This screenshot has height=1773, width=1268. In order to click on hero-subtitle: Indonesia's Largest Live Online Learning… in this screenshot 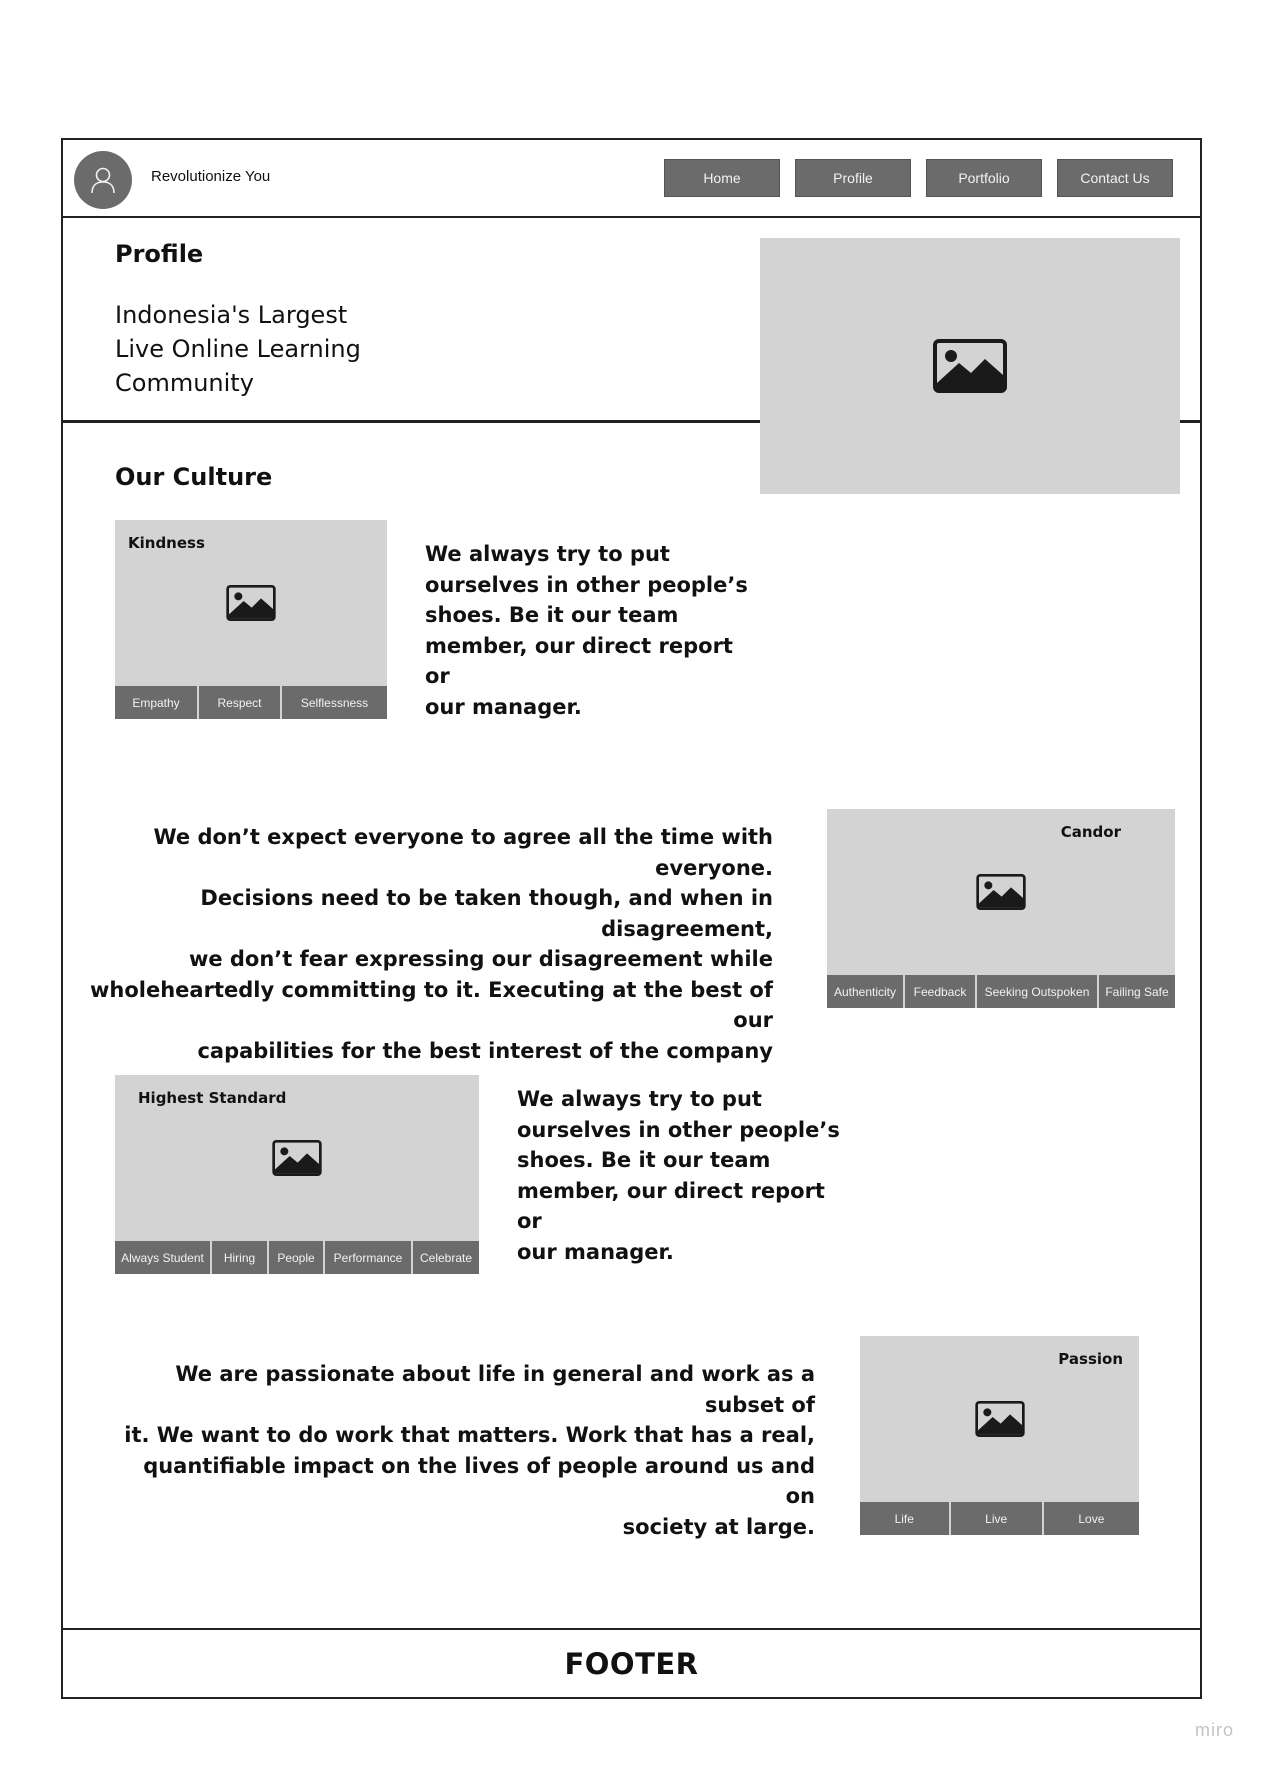, I will do `click(275, 349)`.